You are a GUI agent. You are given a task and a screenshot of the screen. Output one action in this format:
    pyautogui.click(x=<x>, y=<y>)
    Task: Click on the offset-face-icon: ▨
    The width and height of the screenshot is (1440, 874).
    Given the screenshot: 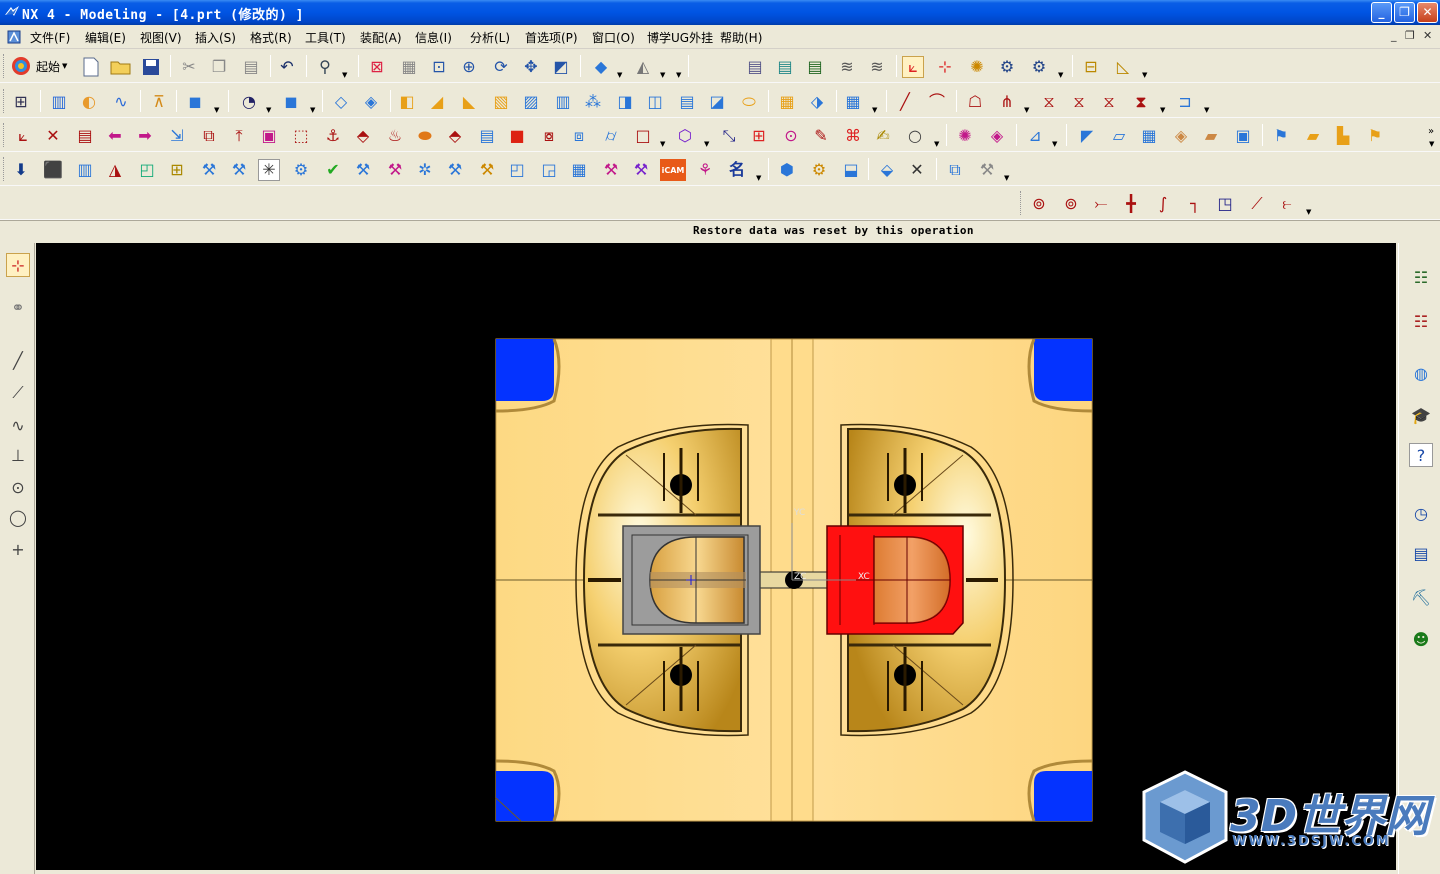 What is the action you would take?
    pyautogui.click(x=531, y=102)
    